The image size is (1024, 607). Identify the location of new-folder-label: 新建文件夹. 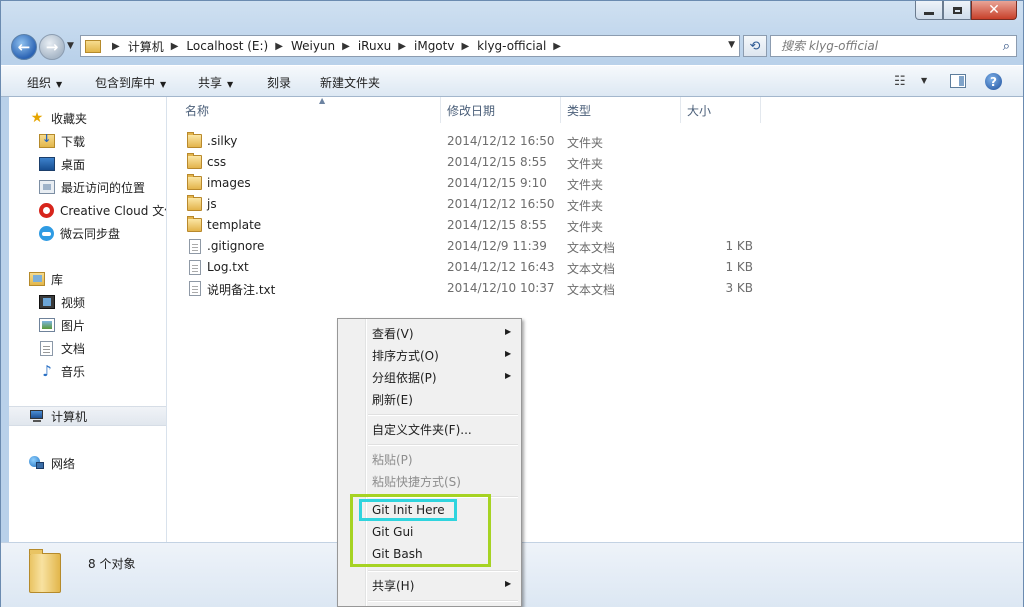
(350, 83).